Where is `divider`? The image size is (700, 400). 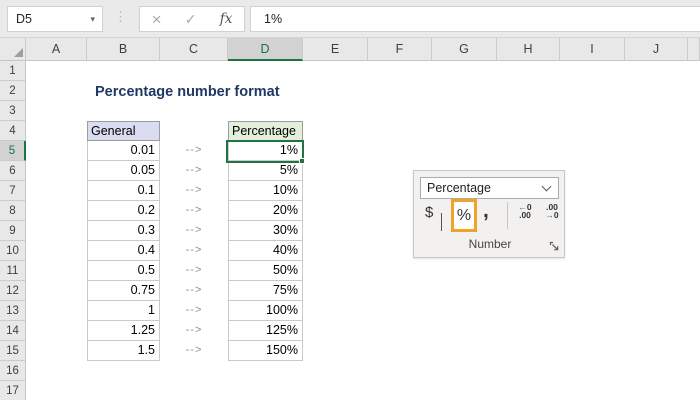 divider is located at coordinates (507, 215).